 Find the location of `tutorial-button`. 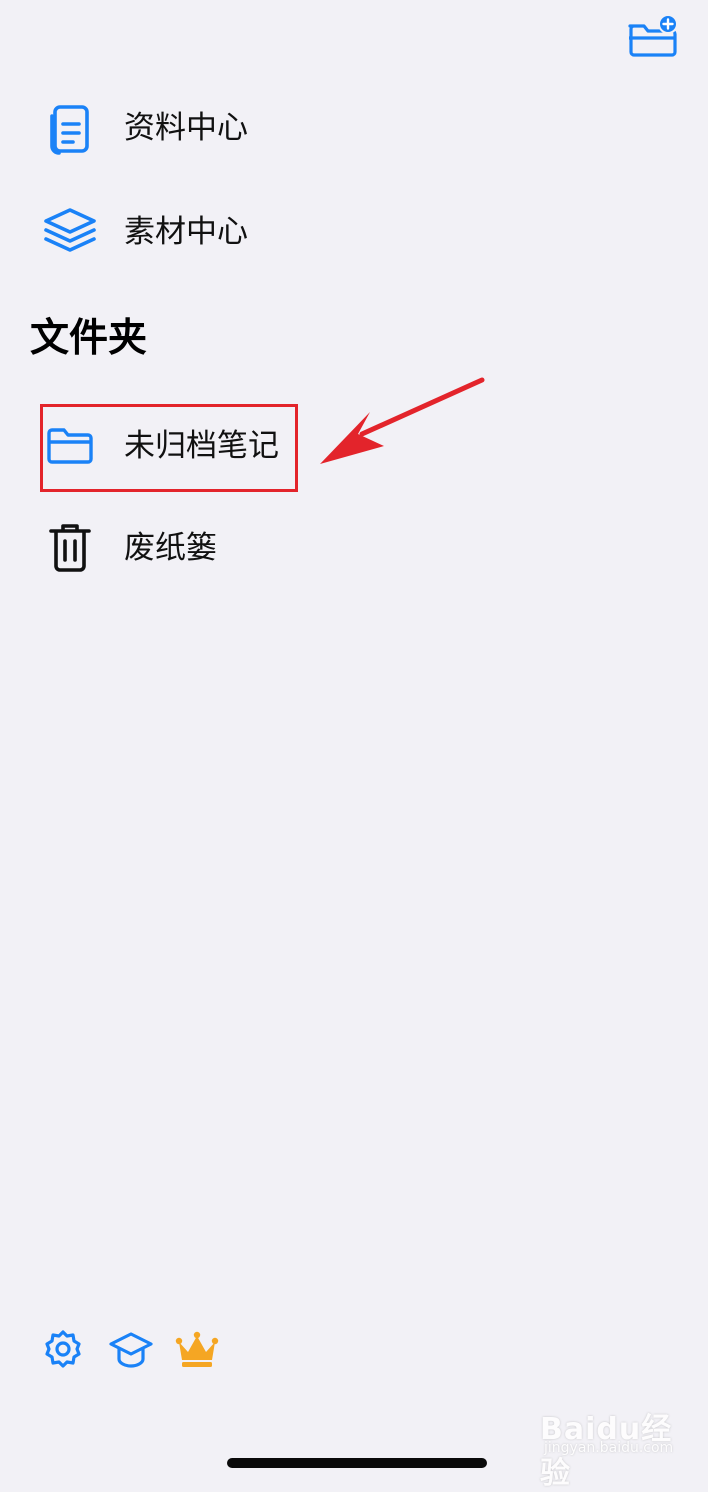

tutorial-button is located at coordinates (131, 1349).